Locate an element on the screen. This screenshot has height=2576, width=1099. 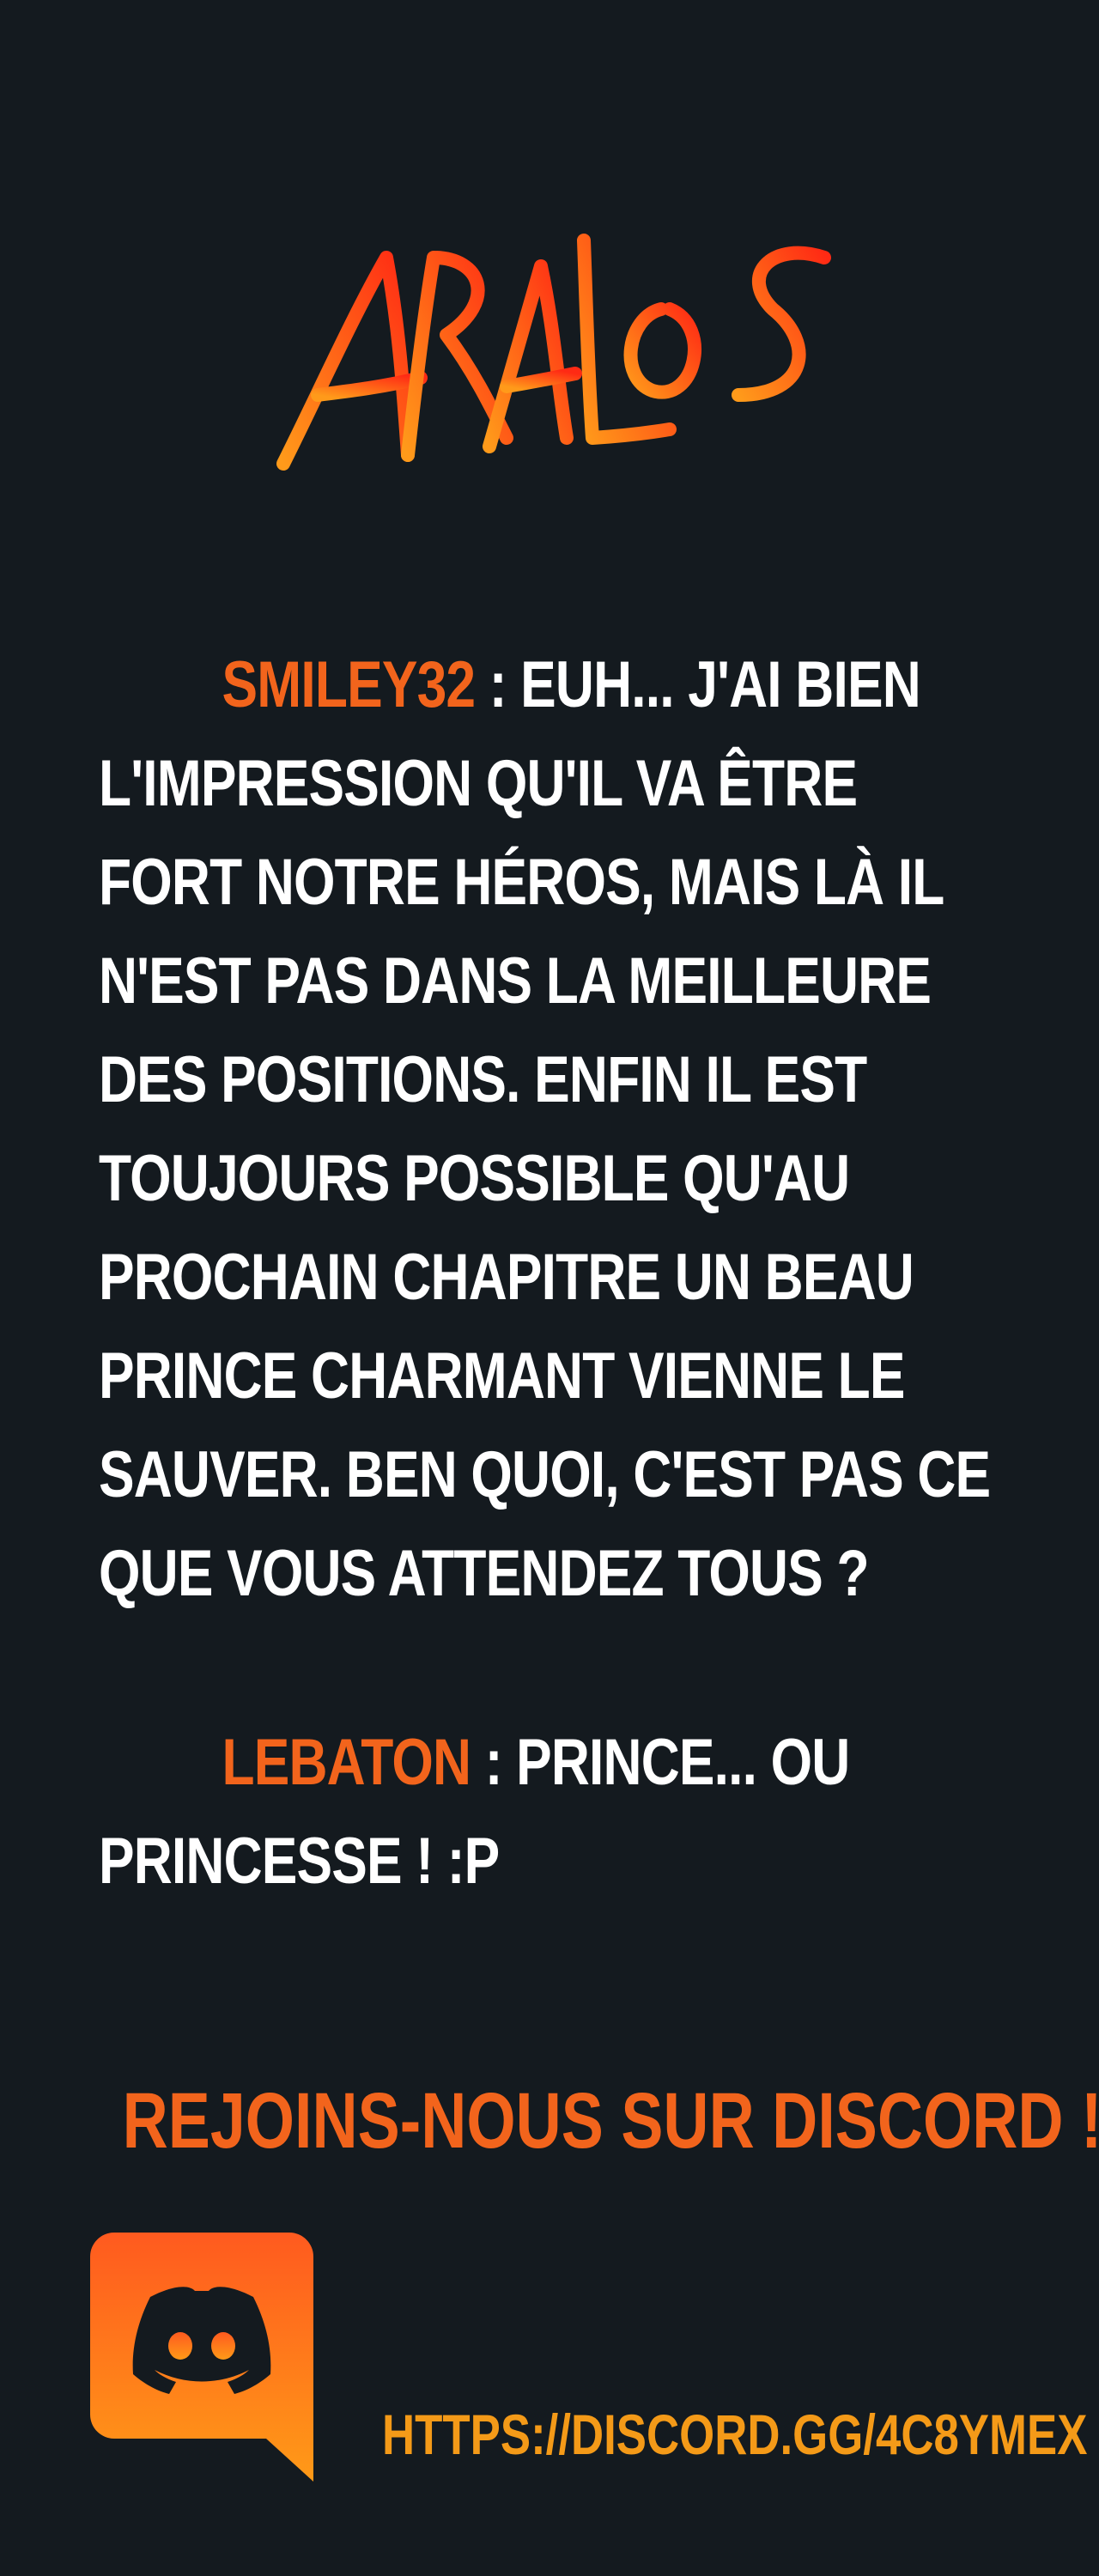
discord-url-text: HTTPS://DISCORD.GG/4C8YMEX is located at coordinates (735, 2434).